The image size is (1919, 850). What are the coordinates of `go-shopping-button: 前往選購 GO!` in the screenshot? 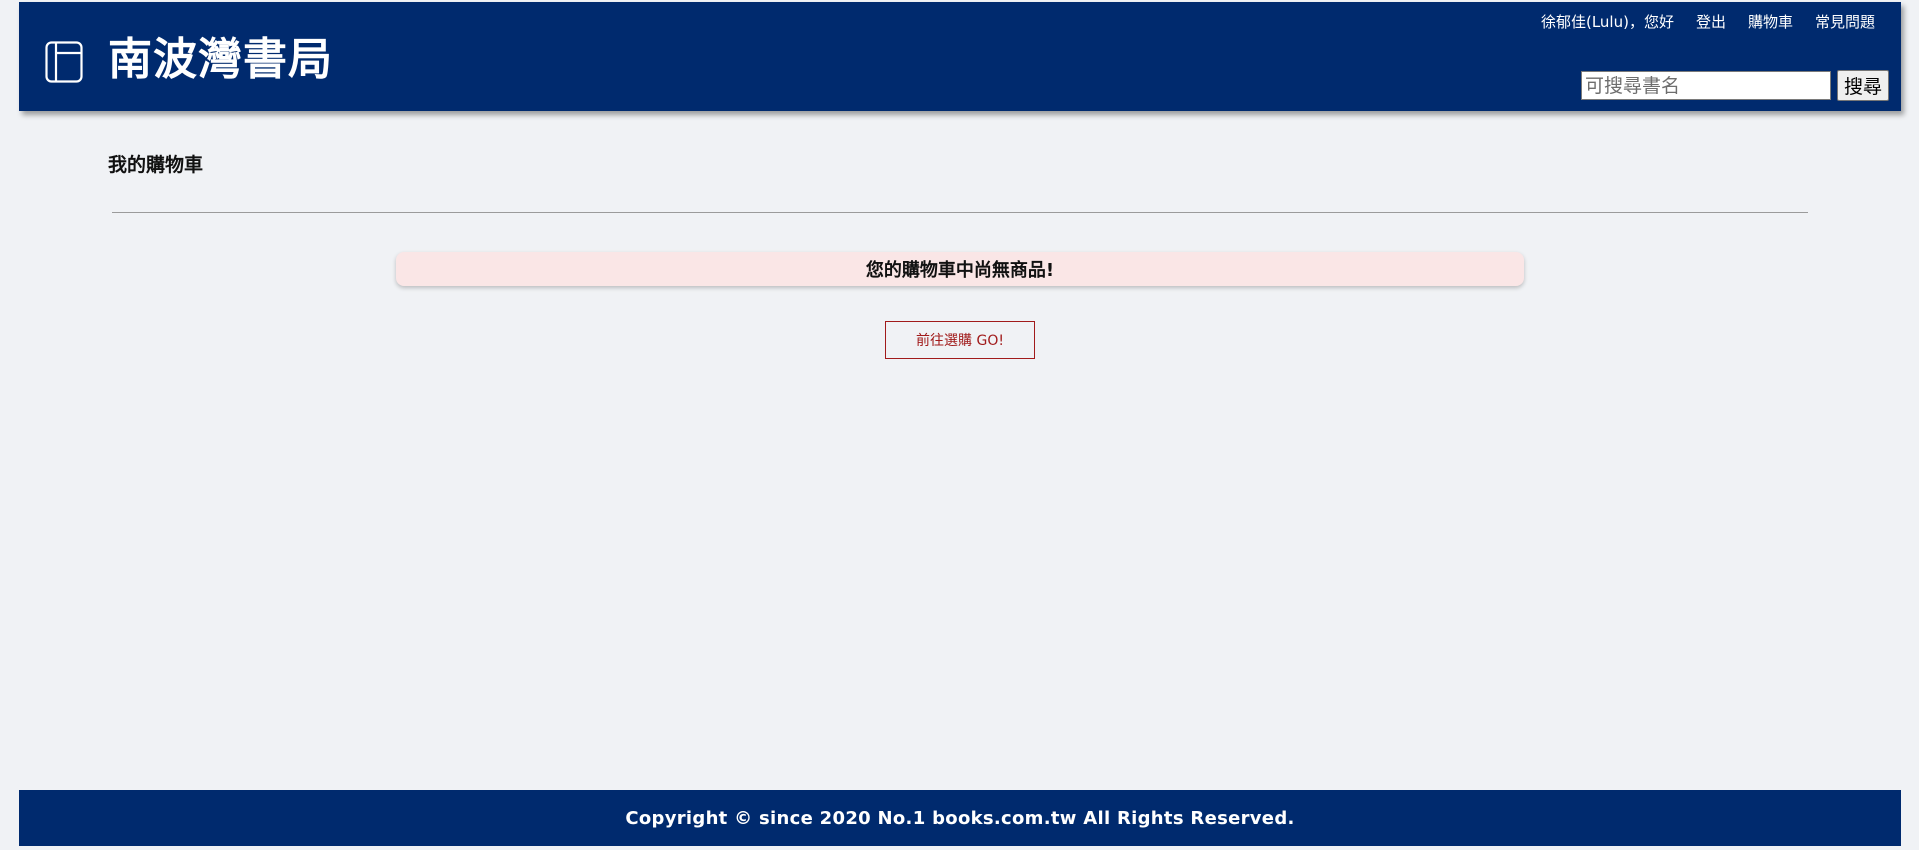 It's located at (960, 340).